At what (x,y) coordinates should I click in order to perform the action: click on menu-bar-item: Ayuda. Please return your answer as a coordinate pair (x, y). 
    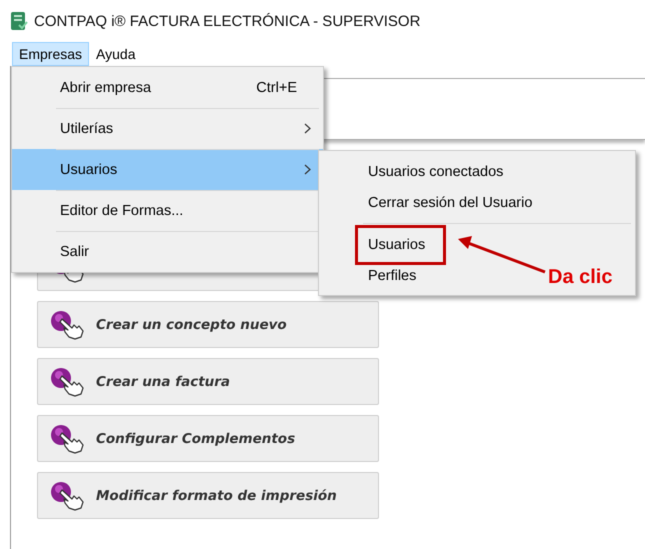
    Looking at the image, I should click on (115, 54).